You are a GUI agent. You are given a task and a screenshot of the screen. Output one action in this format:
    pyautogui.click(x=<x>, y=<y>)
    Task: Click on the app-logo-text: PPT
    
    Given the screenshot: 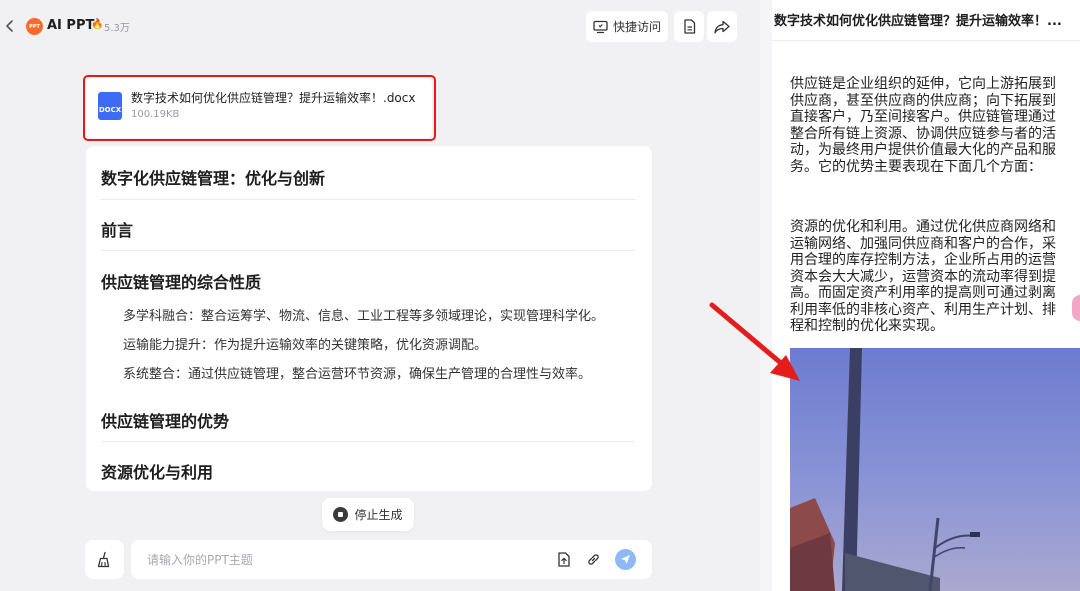 What is the action you would take?
    pyautogui.click(x=34, y=26)
    